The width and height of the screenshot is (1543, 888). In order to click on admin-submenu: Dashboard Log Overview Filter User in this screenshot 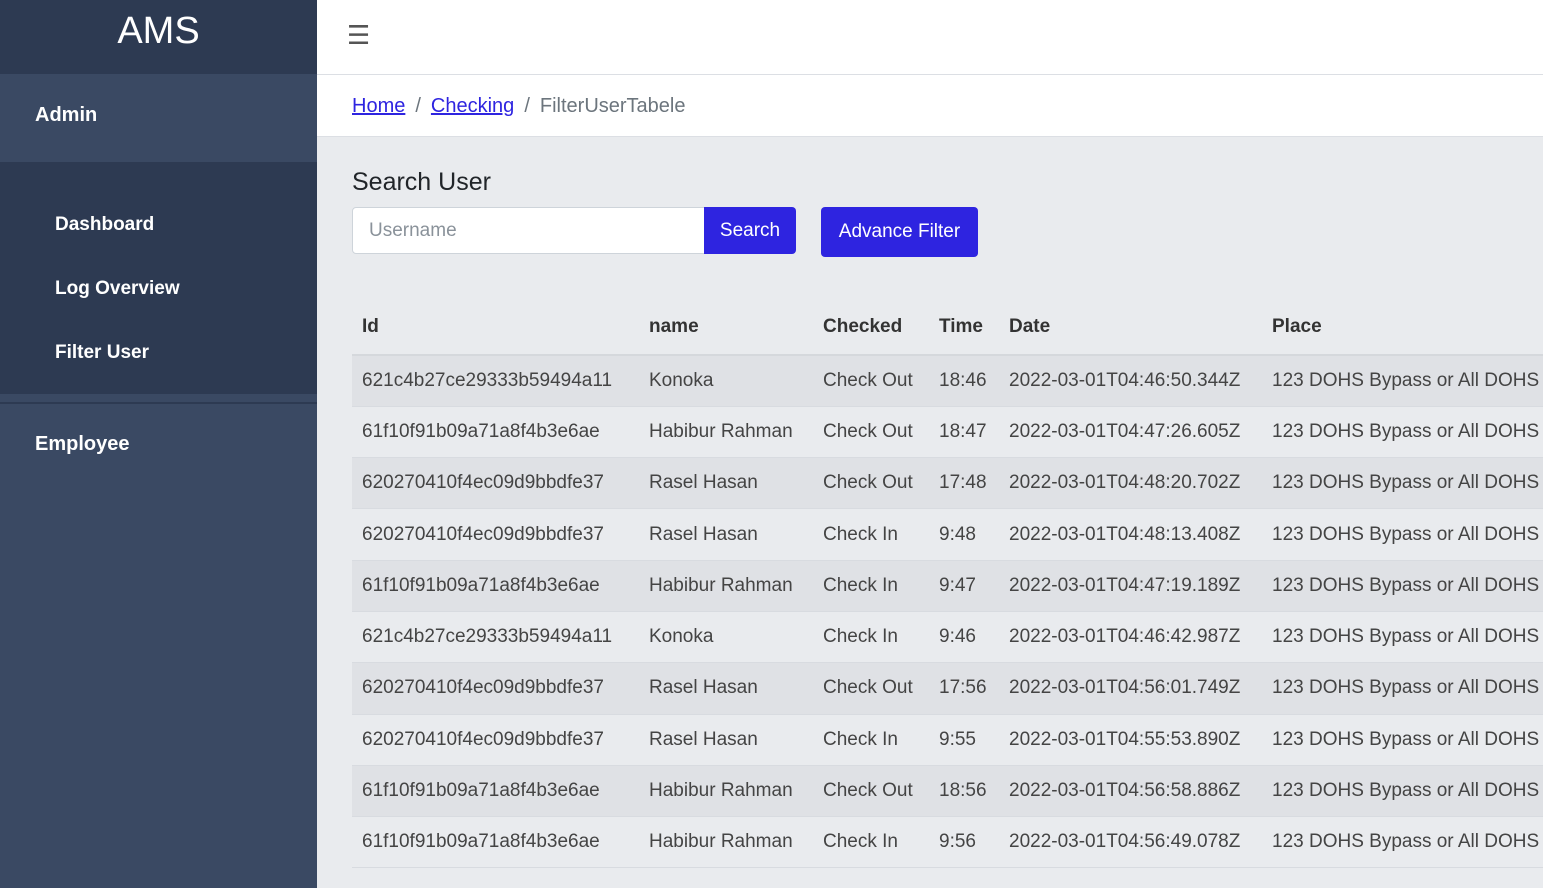, I will do `click(158, 278)`.